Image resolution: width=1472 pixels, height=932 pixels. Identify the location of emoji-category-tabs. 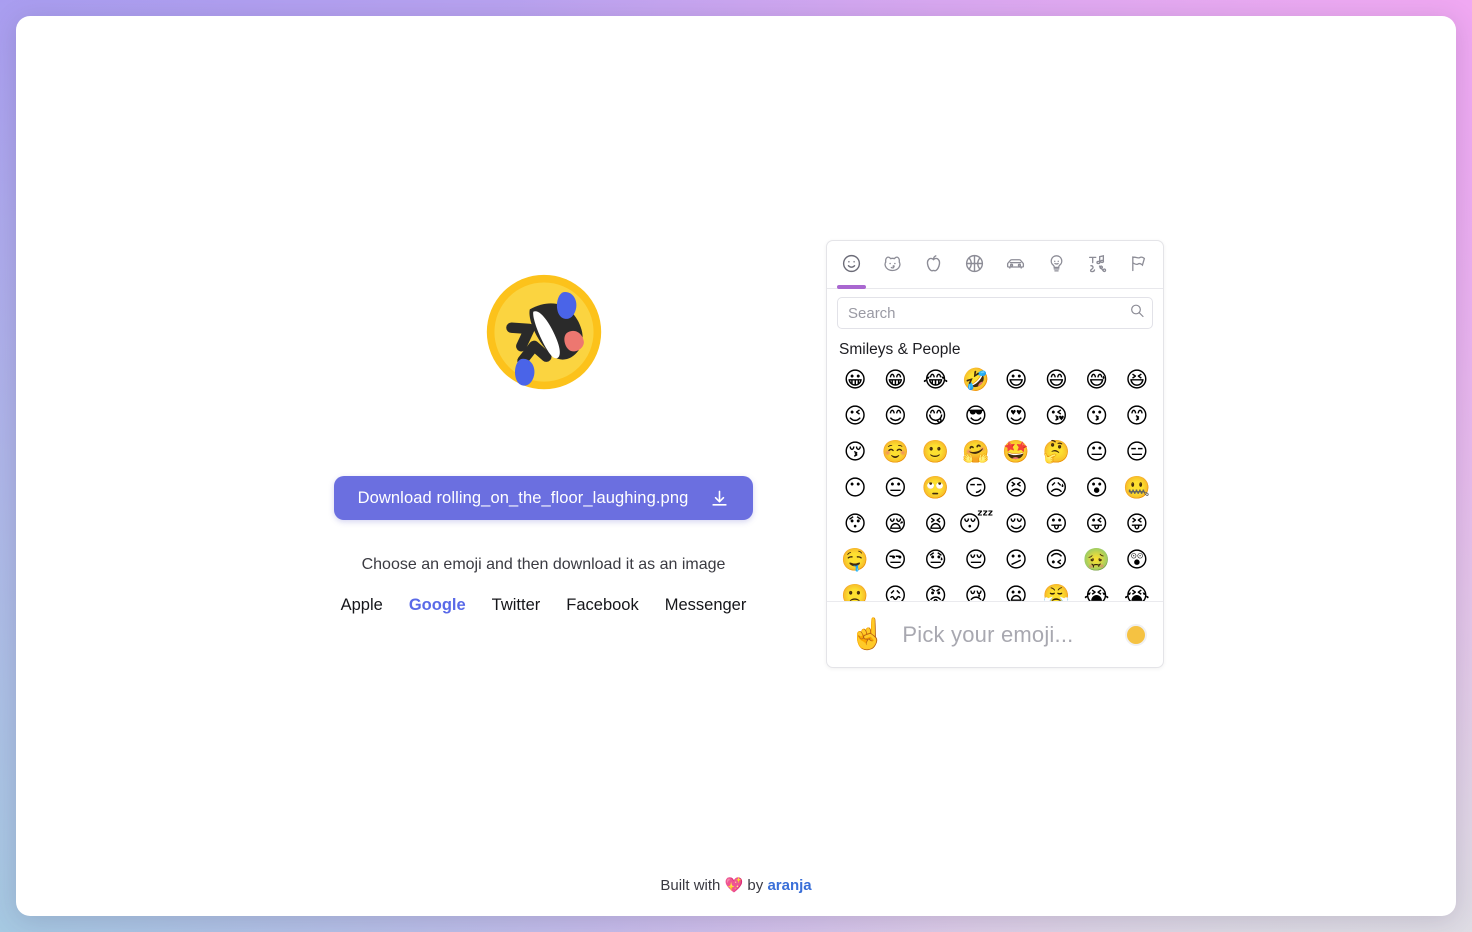
(995, 265).